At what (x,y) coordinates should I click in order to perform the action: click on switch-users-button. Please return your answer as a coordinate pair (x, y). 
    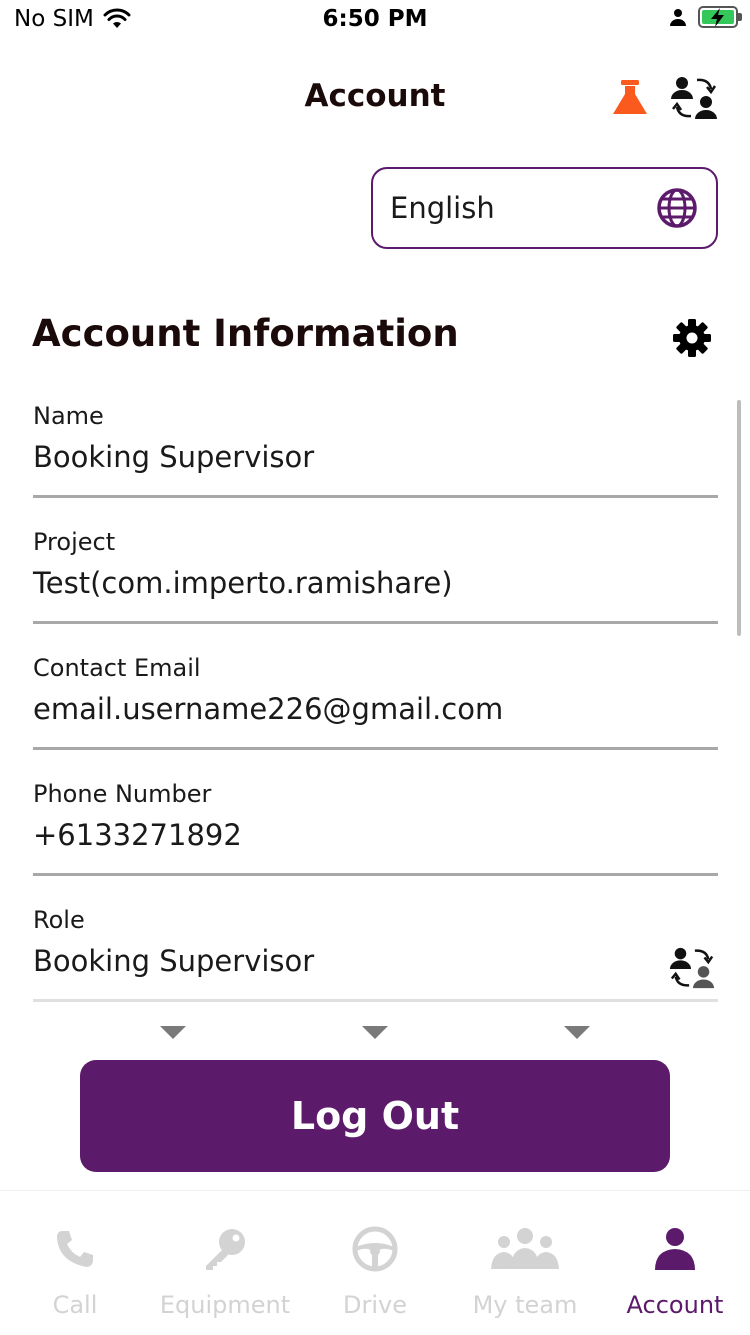
    Looking at the image, I should click on (694, 98).